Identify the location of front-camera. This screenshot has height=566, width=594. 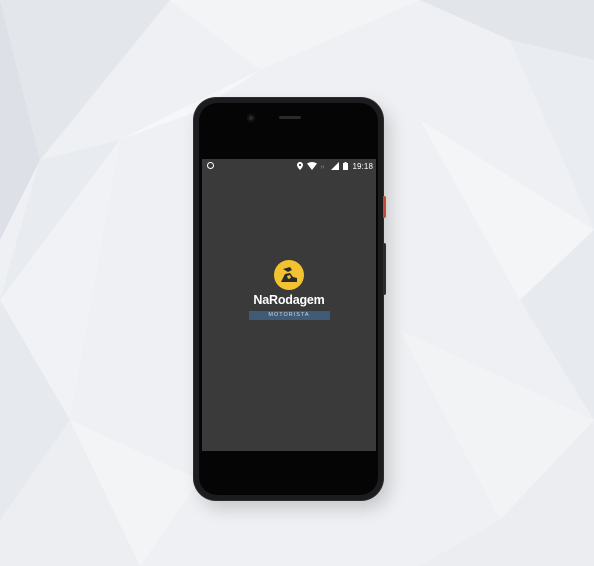
(251, 118).